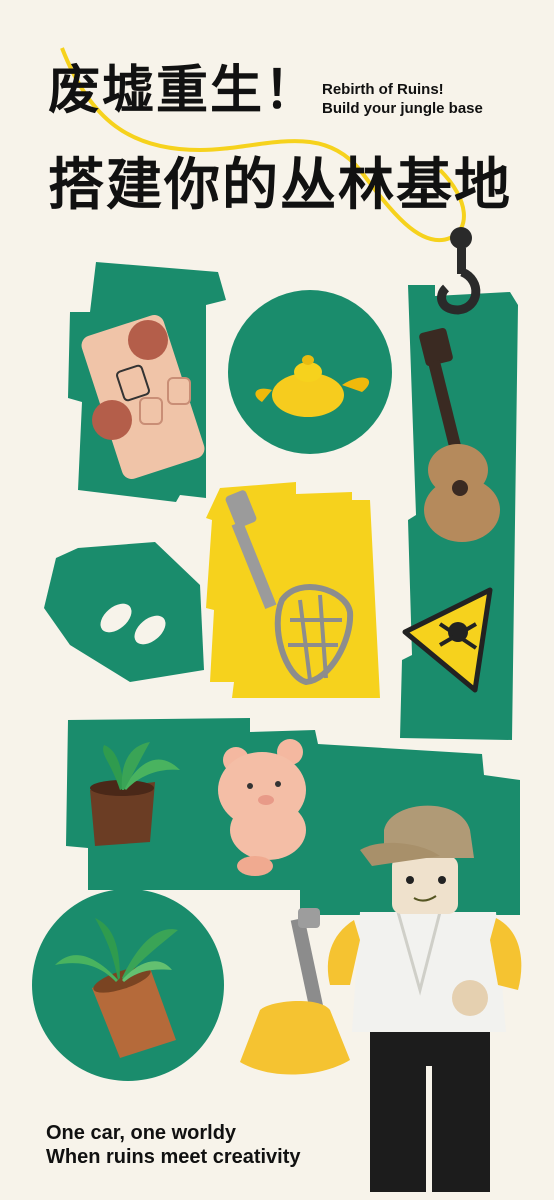  Describe the element at coordinates (402, 108) in the screenshot. I see `title-english-line2: Build your jungle base` at that location.